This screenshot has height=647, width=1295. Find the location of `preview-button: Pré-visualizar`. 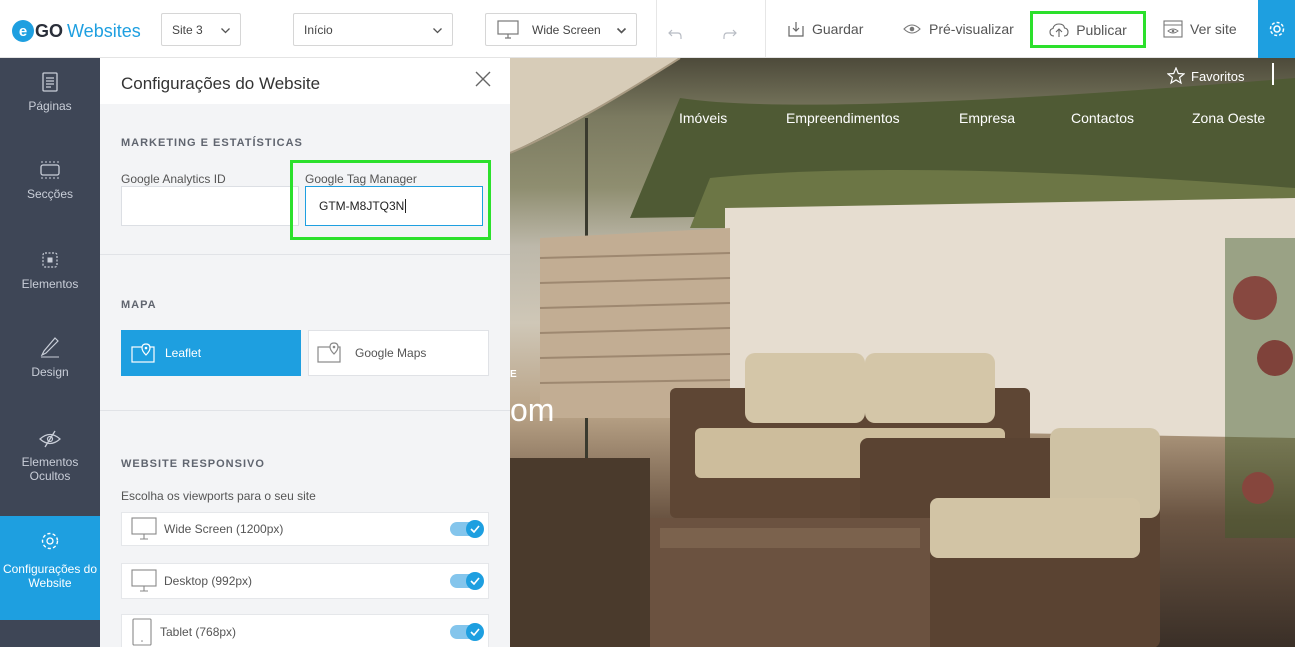

preview-button: Pré-visualizar is located at coordinates (958, 29).